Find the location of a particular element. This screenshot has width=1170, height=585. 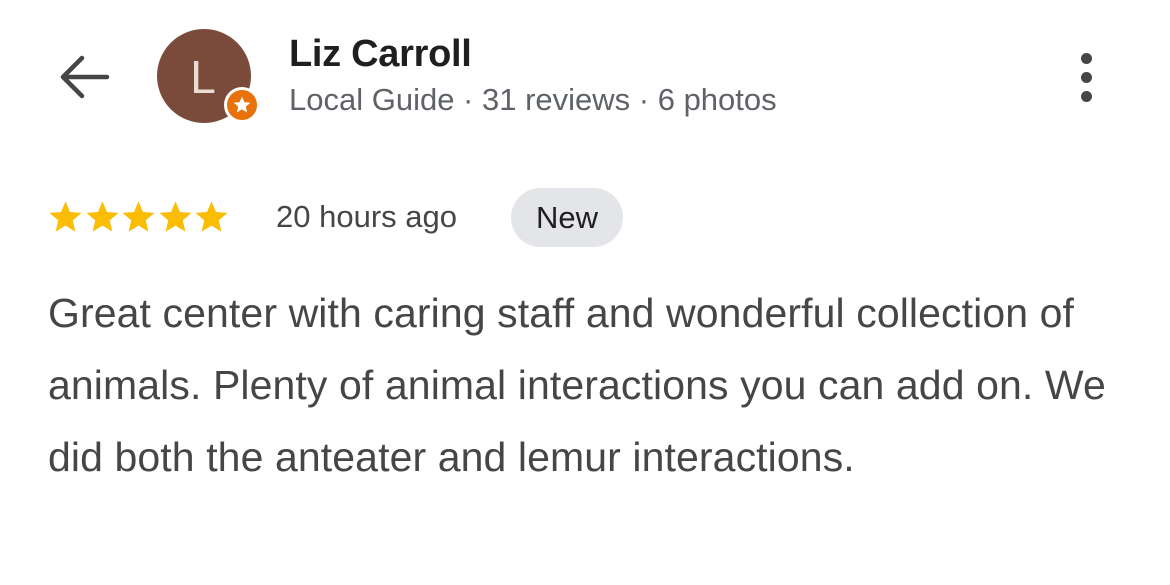

rating-stars is located at coordinates (138, 217).